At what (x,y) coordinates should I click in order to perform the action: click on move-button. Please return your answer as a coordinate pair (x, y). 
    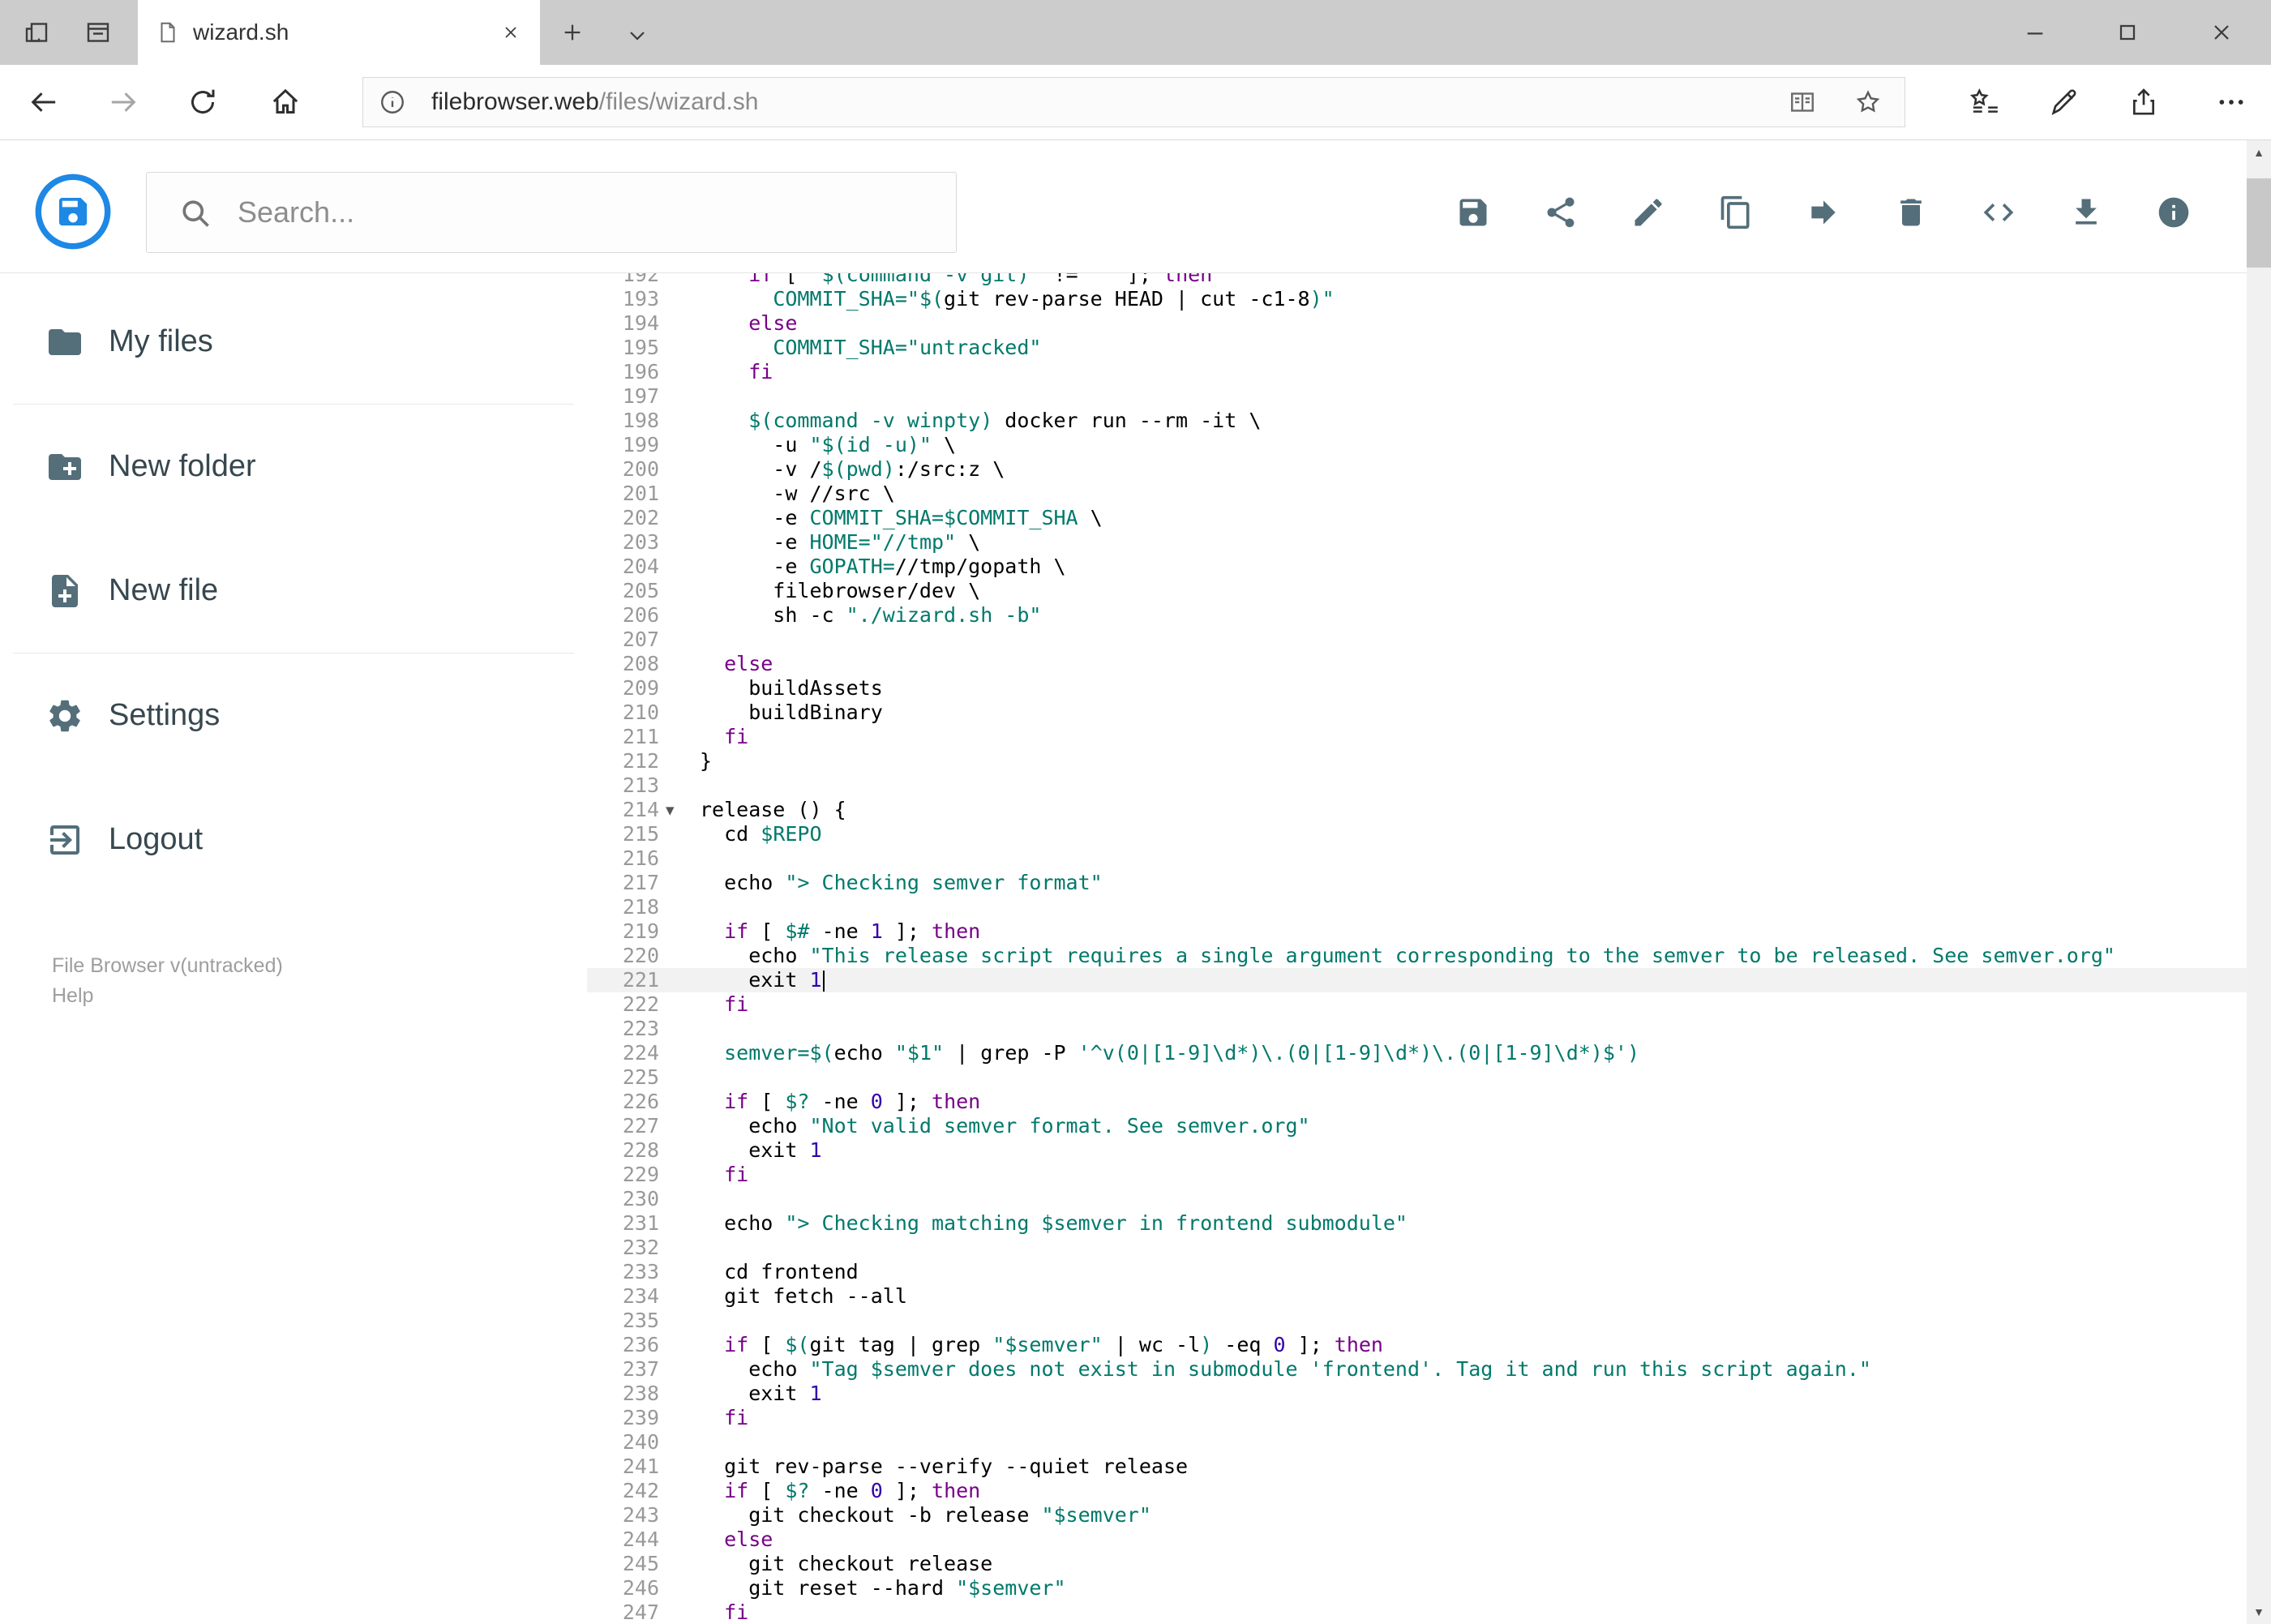
    Looking at the image, I should click on (1824, 213).